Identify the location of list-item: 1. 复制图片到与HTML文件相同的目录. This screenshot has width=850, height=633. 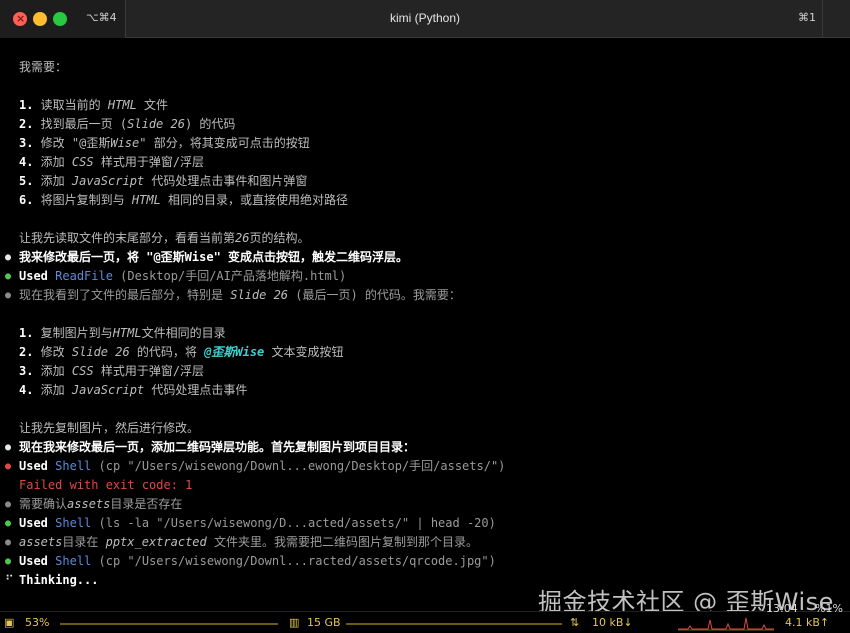
(425, 333).